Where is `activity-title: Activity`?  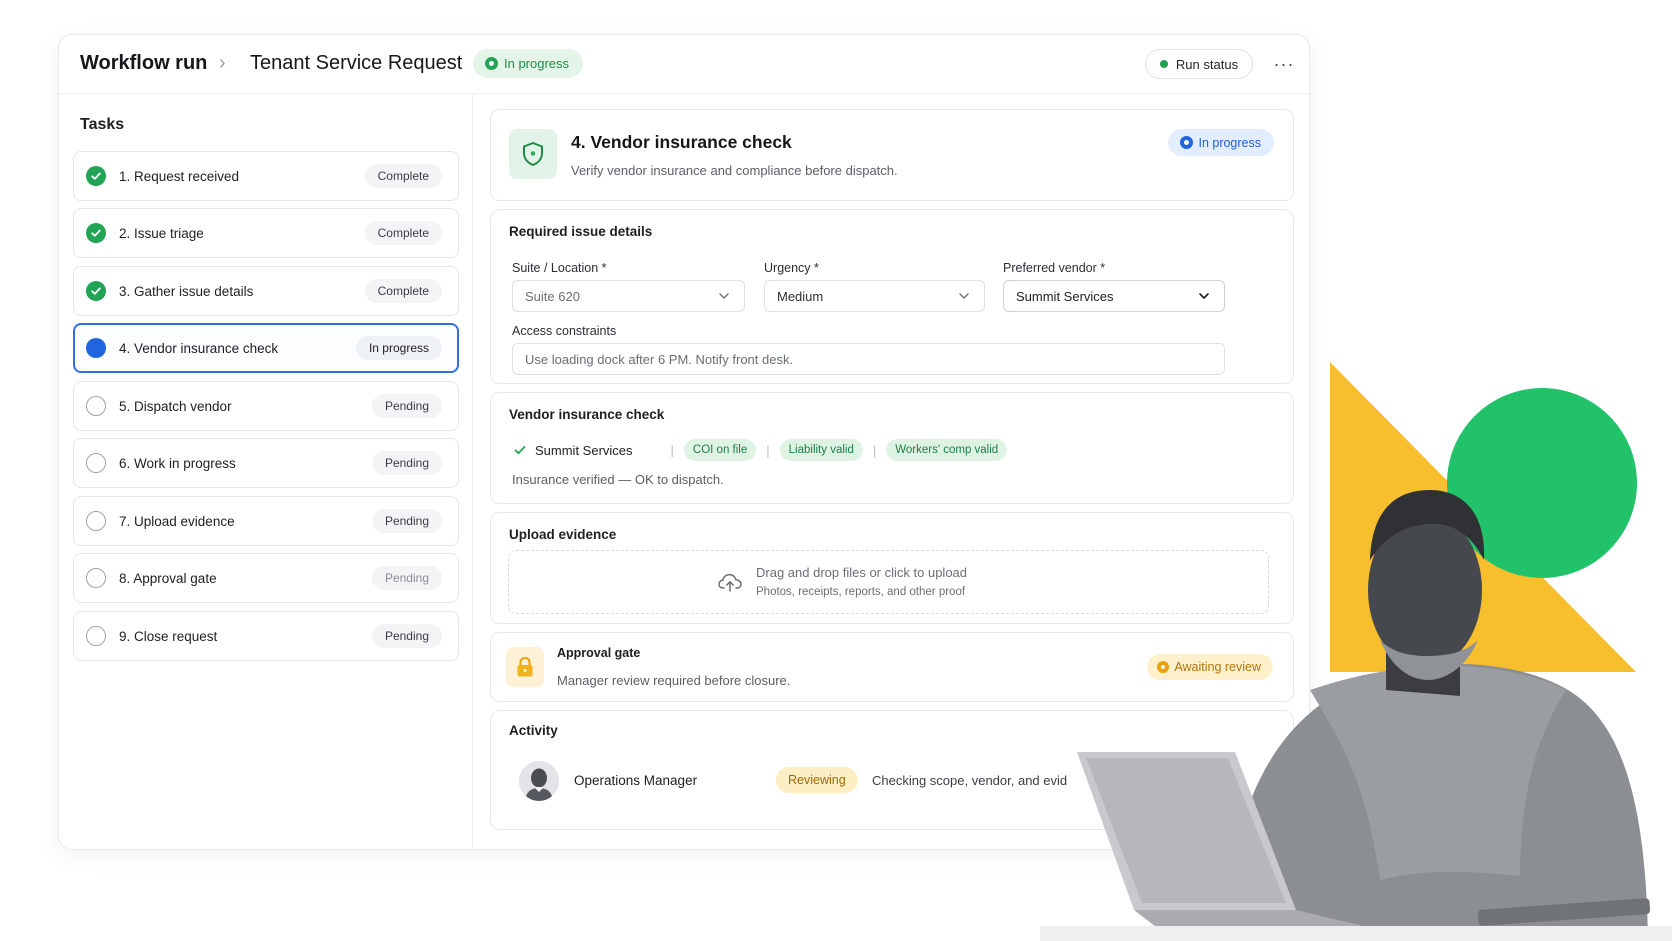 activity-title: Activity is located at coordinates (533, 730).